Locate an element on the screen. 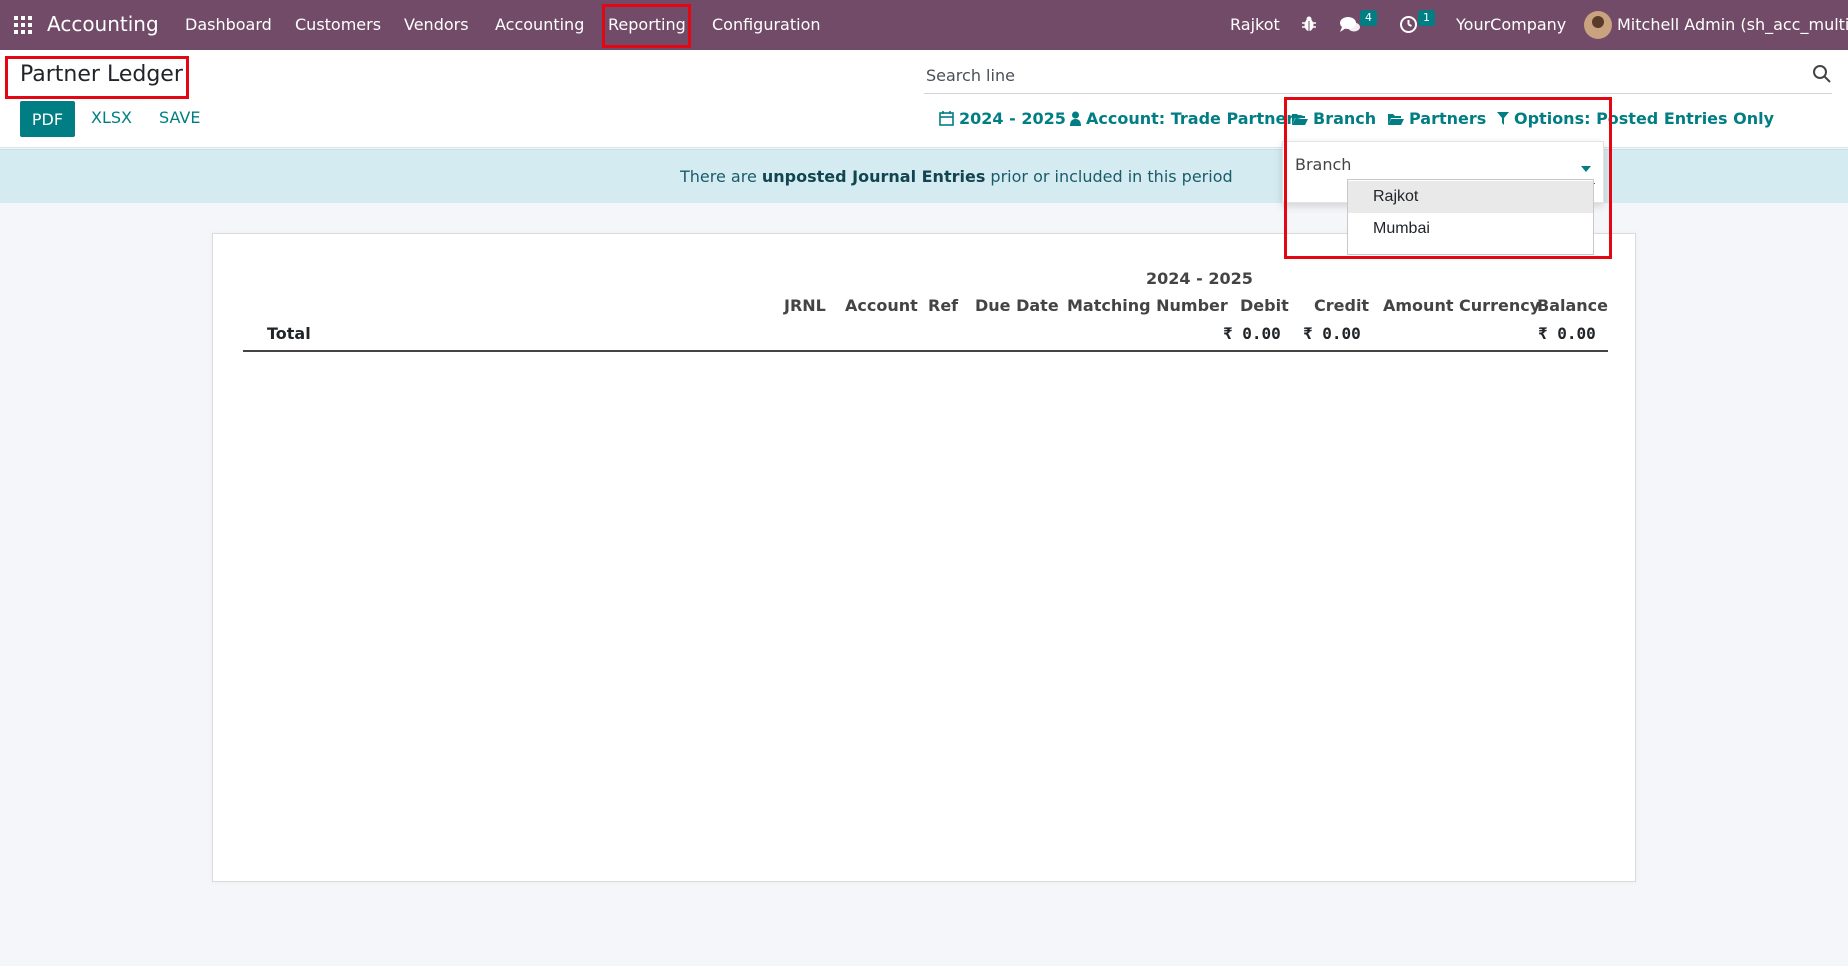 The image size is (1848, 966). pdf-button: PDF is located at coordinates (47, 119).